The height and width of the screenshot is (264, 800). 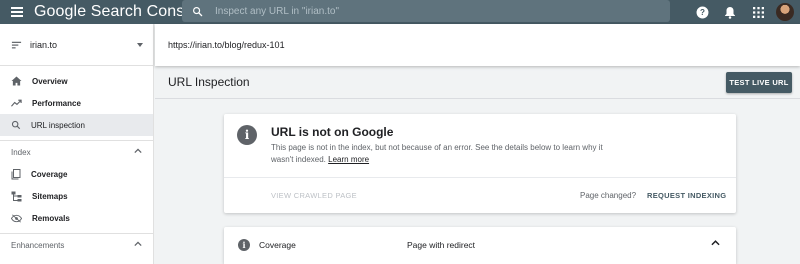 I want to click on sidebar-item-overview: Overview, so click(x=76, y=81).